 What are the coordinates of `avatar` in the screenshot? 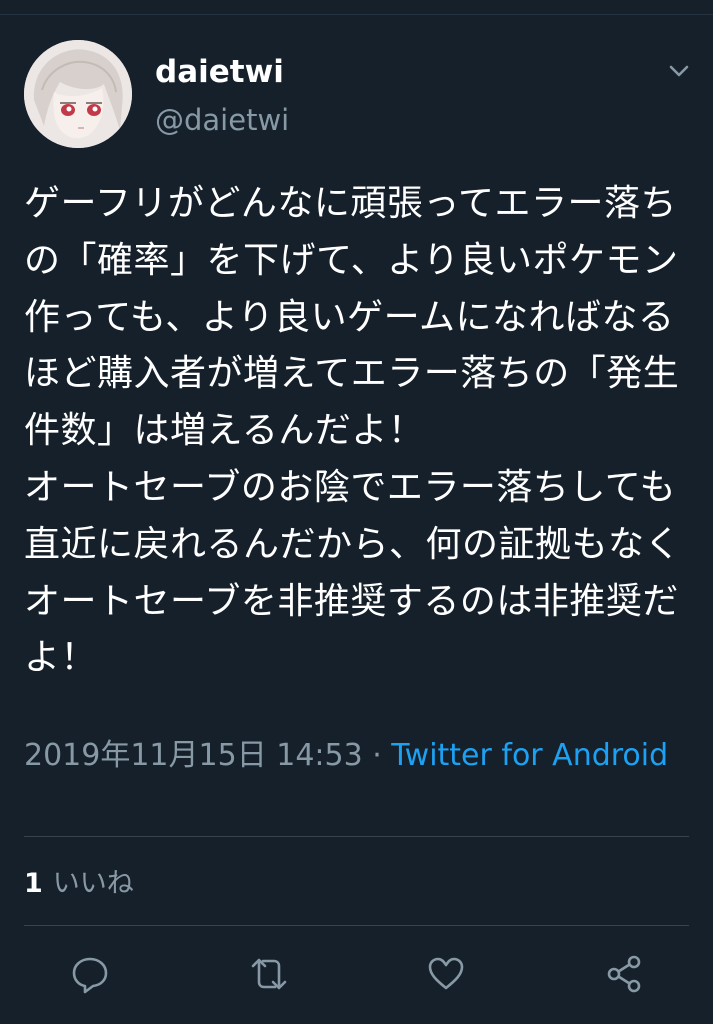 It's located at (78, 94).